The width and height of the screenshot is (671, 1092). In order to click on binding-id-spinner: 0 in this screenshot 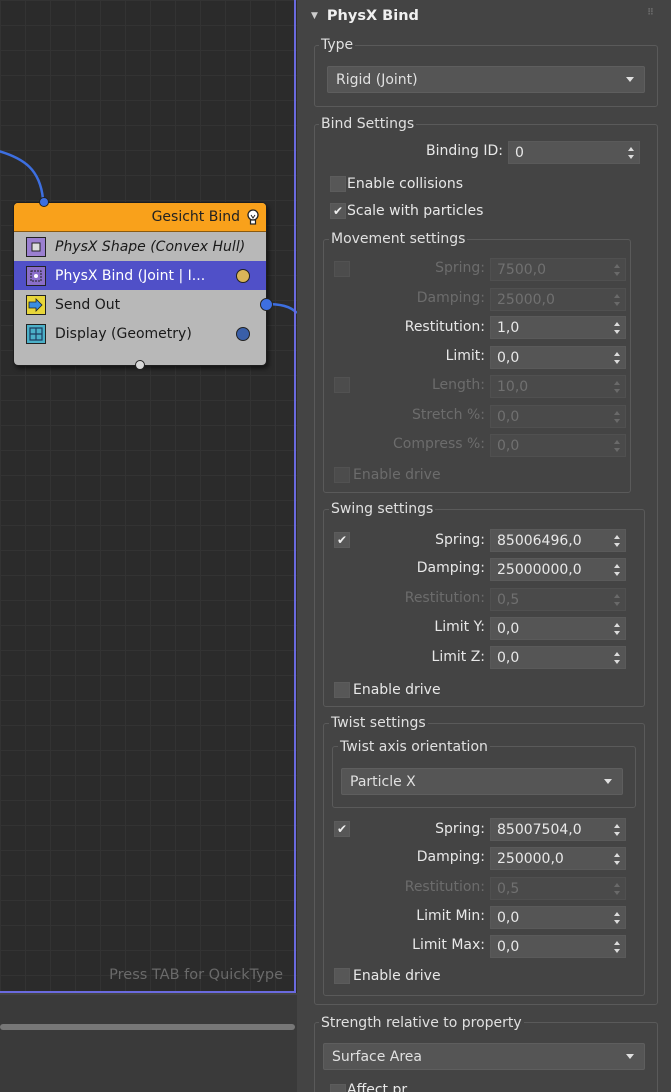, I will do `click(574, 152)`.